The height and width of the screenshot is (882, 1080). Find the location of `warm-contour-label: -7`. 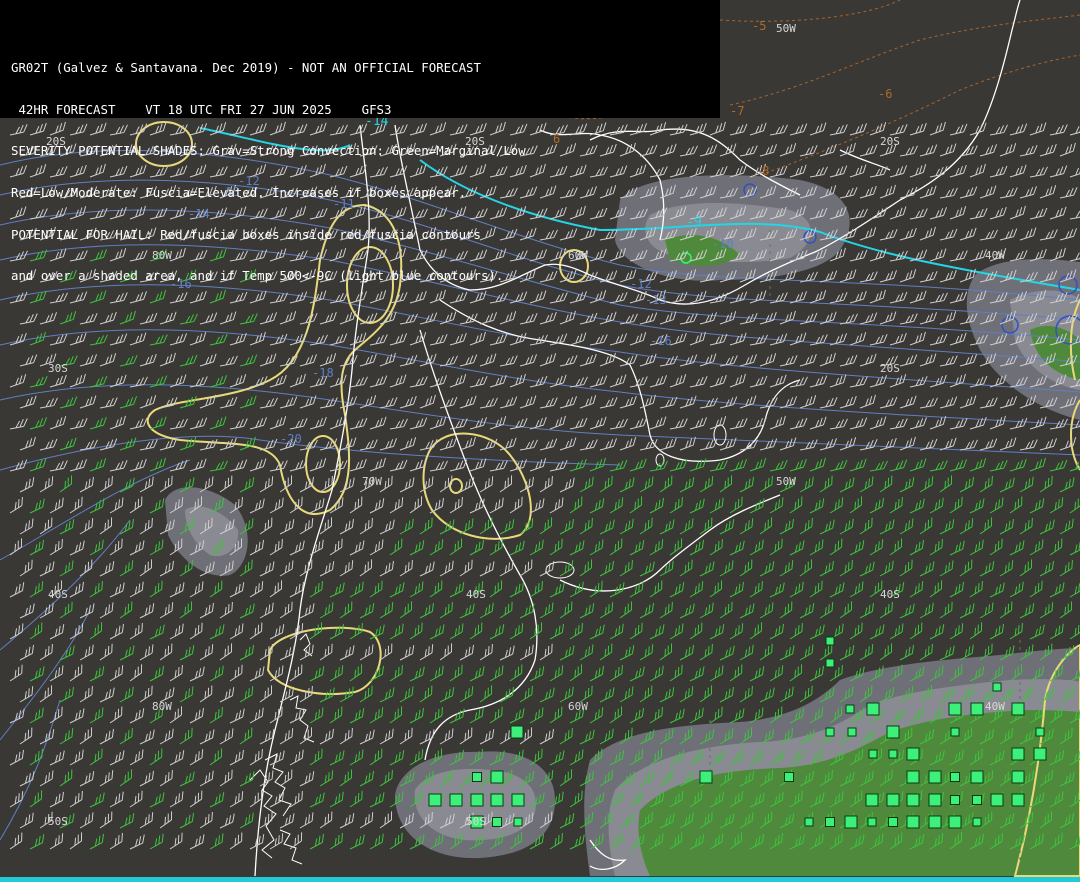

warm-contour-label: -7 is located at coordinates (737, 111).